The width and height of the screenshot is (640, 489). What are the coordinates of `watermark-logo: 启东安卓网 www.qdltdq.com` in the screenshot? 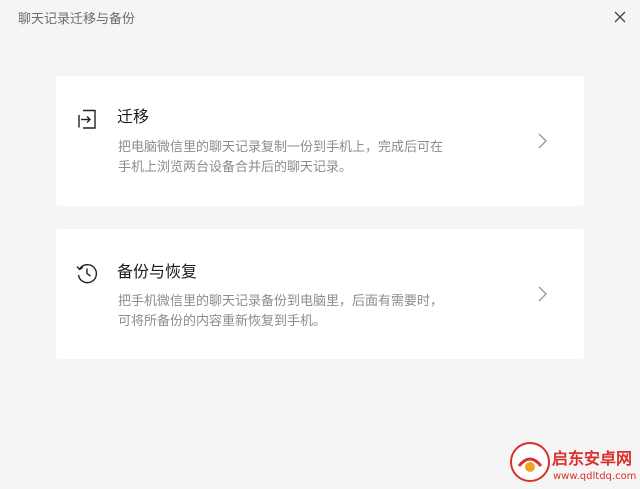 It's located at (573, 462).